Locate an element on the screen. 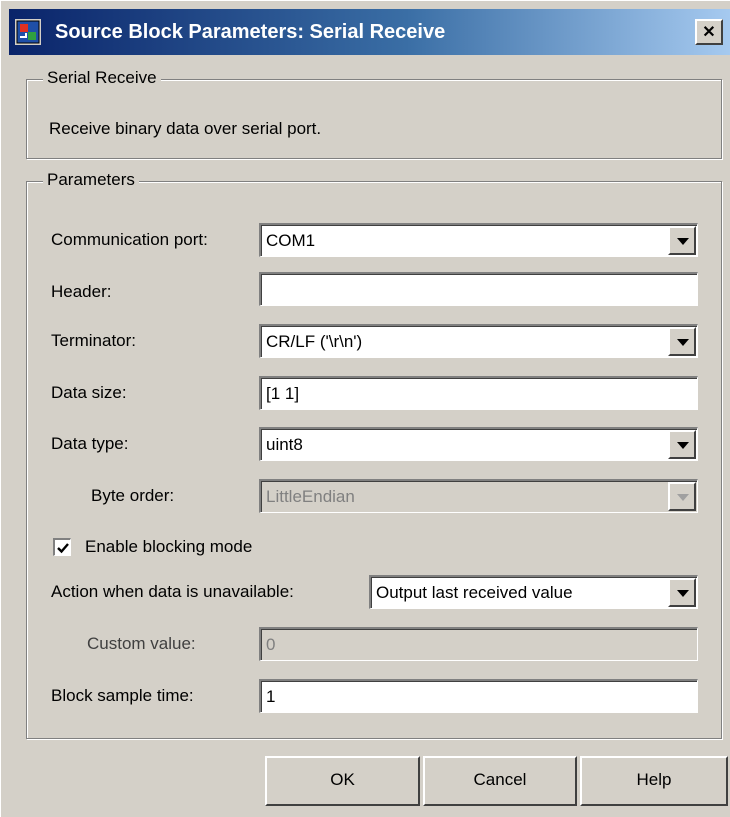 Image resolution: width=730 pixels, height=817 pixels. terminator-dropdown: CR/LF ('\r\n') is located at coordinates (478, 341).